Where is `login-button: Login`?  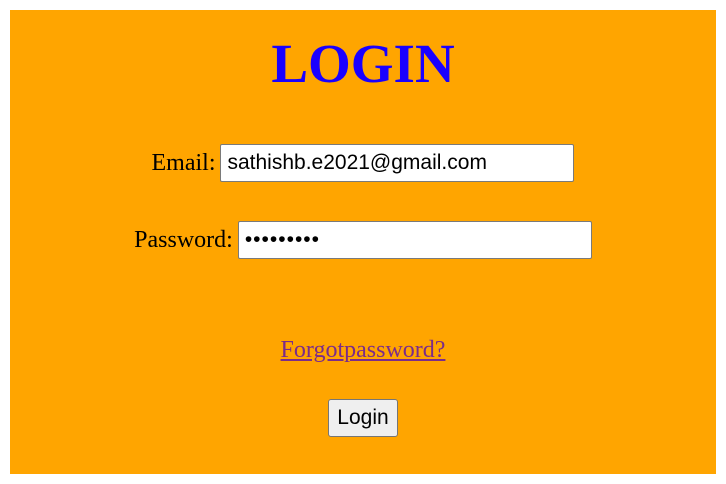
login-button: Login is located at coordinates (363, 418).